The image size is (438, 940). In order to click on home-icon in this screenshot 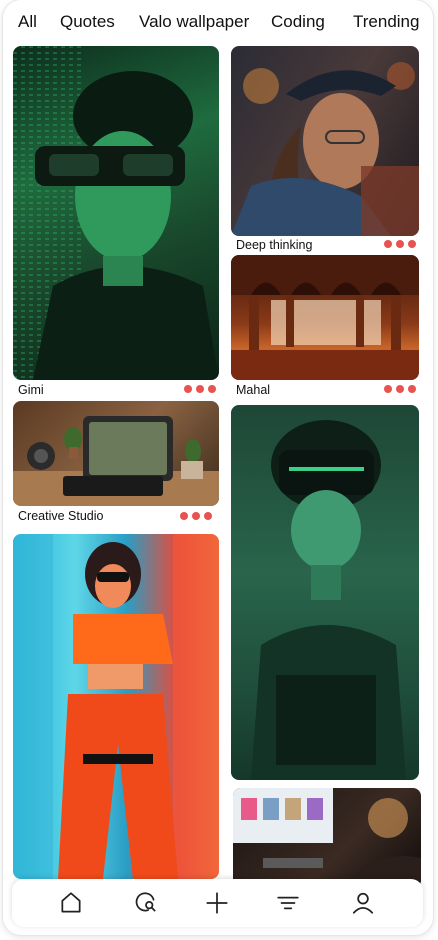, I will do `click(71, 903)`.